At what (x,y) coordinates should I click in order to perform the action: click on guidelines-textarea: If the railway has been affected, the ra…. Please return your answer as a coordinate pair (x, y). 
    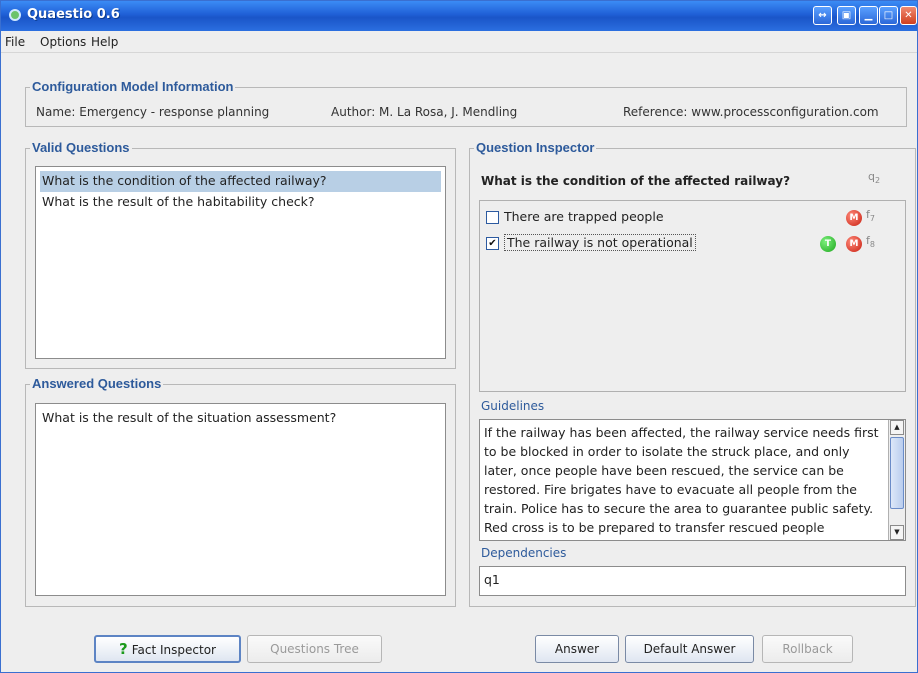
    Looking at the image, I should click on (692, 480).